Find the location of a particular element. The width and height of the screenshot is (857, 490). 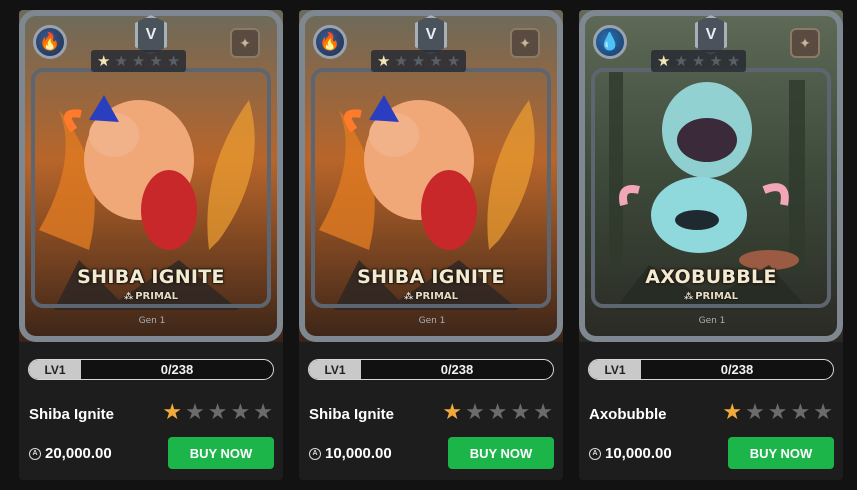

art-title: AXOBUBBLE is located at coordinates (711, 277).